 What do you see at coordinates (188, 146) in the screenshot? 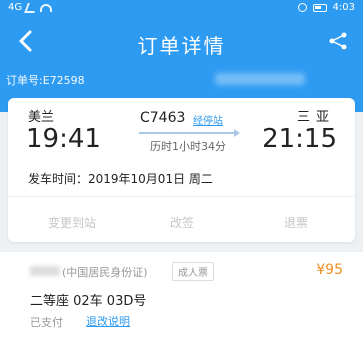
I see `duration: 历时1小时34分` at bounding box center [188, 146].